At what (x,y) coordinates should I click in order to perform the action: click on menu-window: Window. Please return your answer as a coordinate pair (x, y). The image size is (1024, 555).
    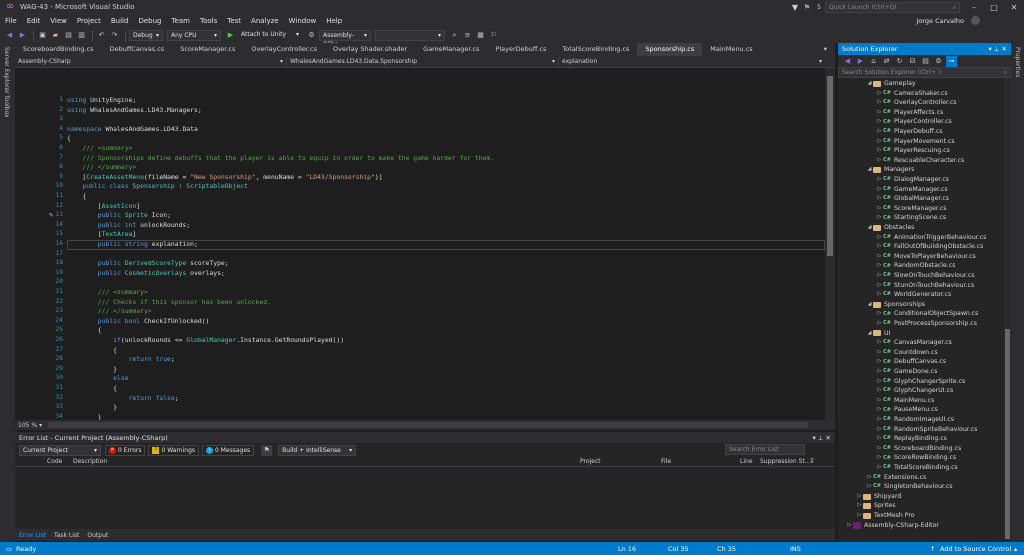
    Looking at the image, I should click on (303, 21).